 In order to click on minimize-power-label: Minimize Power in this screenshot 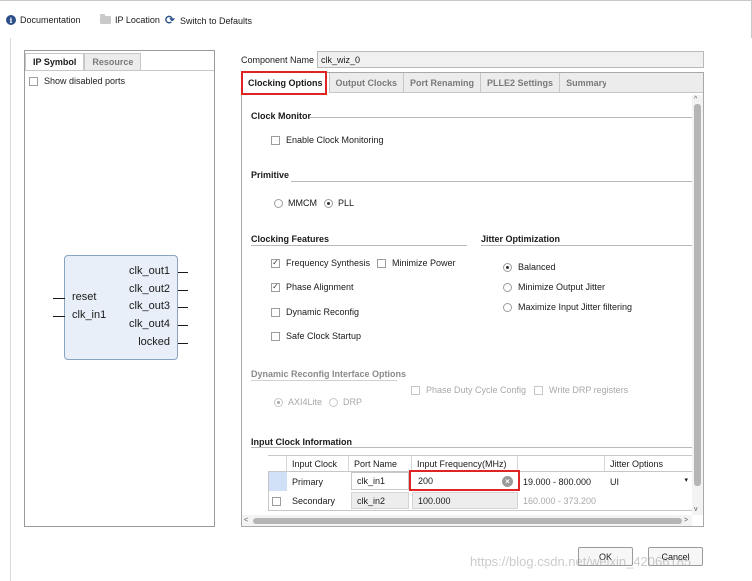, I will do `click(424, 263)`.